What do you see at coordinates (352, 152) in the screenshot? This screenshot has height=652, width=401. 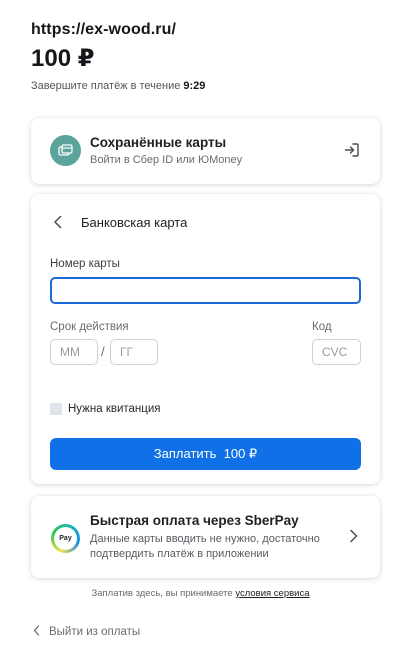 I see `login-icon` at bounding box center [352, 152].